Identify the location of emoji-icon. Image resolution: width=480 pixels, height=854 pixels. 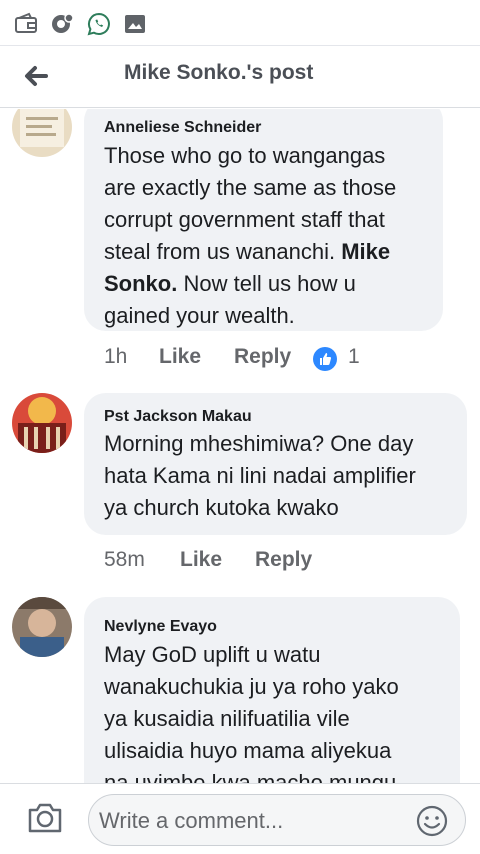
(432, 821).